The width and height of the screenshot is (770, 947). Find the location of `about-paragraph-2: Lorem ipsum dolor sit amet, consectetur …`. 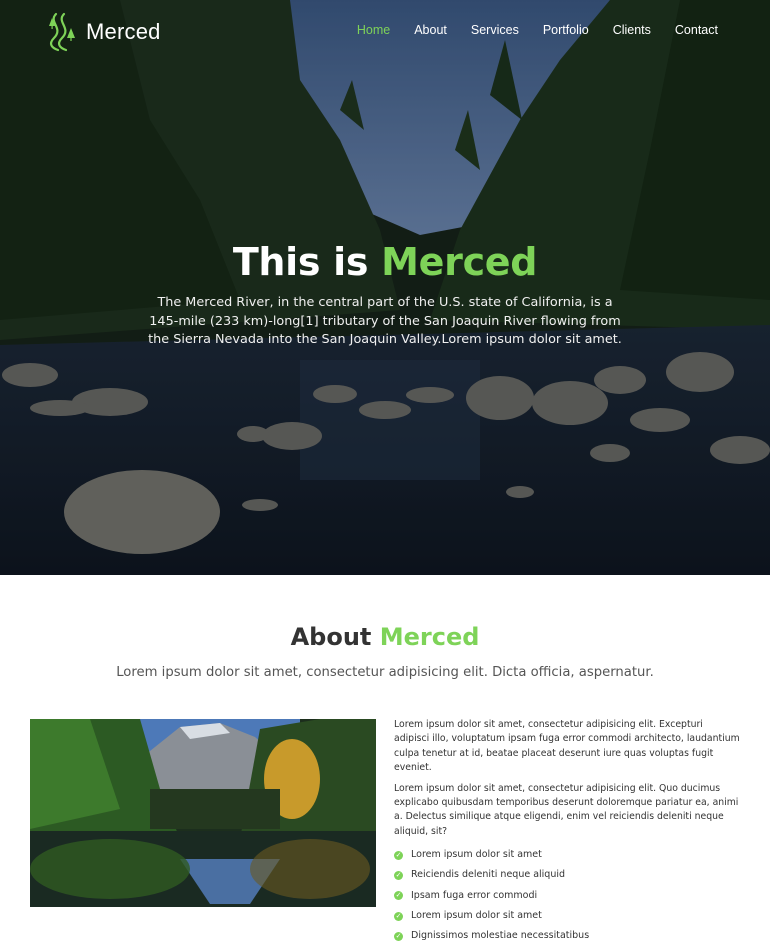

about-paragraph-2: Lorem ipsum dolor sit amet, consectetur … is located at coordinates (566, 809).